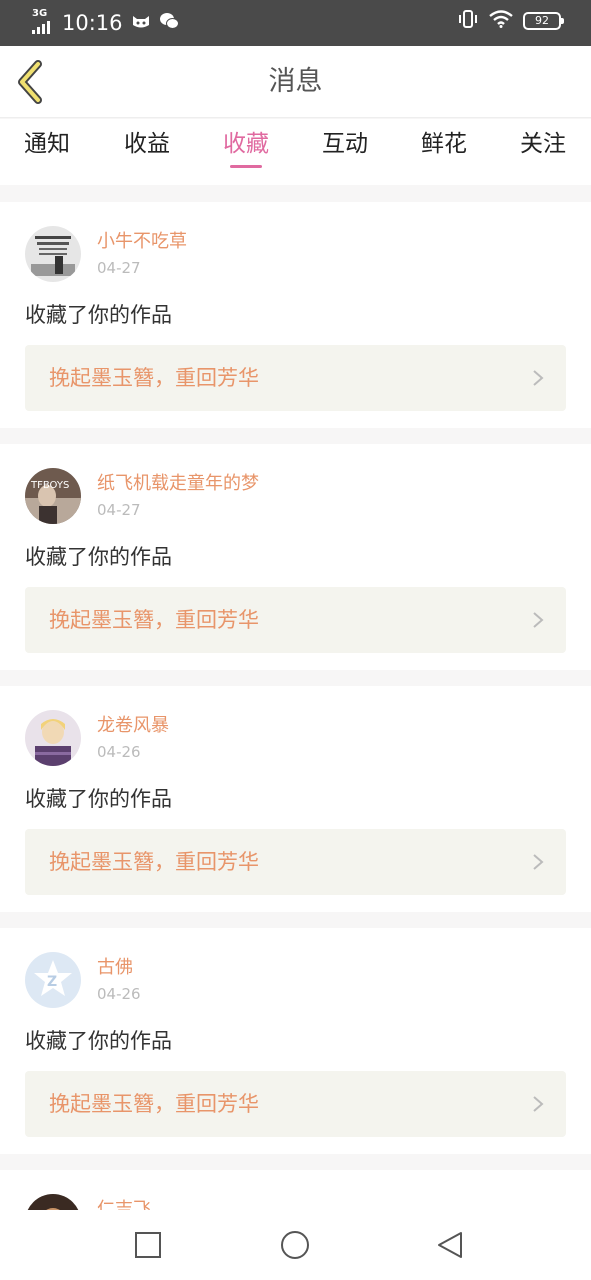 Image resolution: width=591 pixels, height=1280 pixels. What do you see at coordinates (92, 23) in the screenshot?
I see `clock: 10:16` at bounding box center [92, 23].